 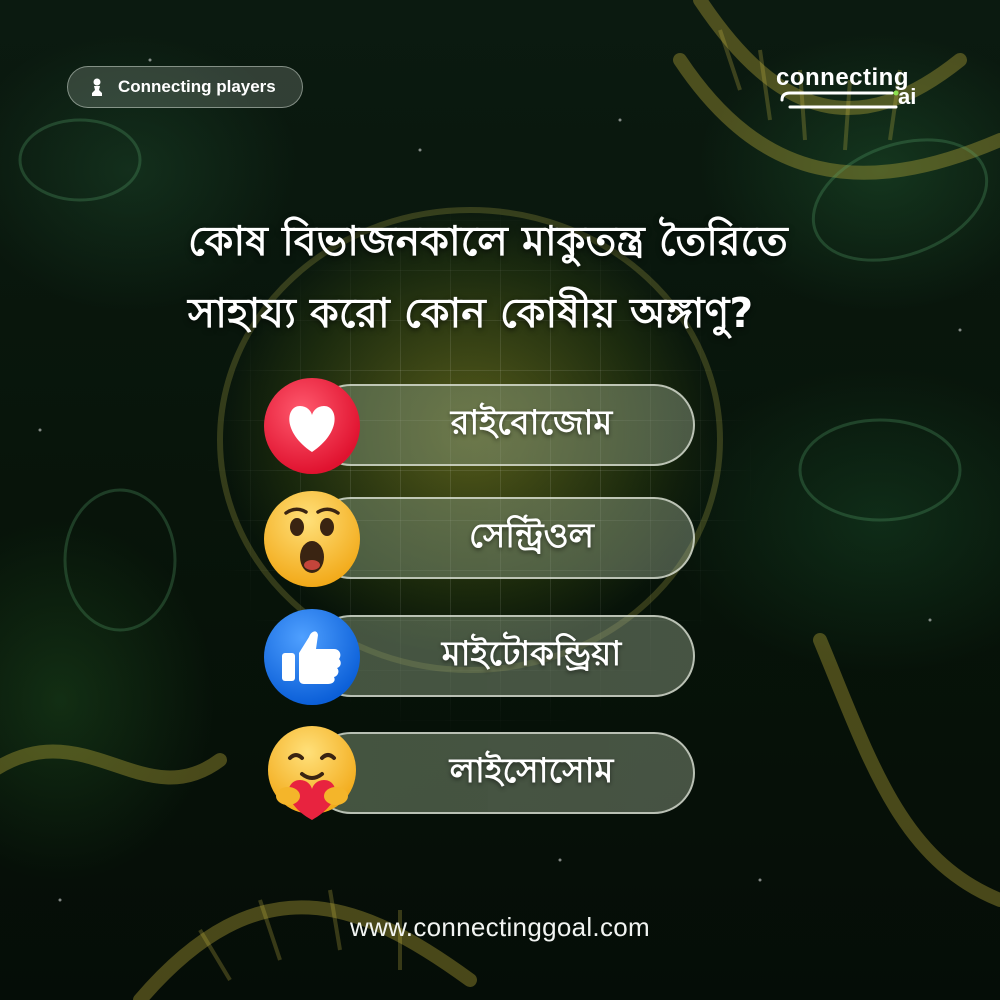 I want to click on answer-pill: রাইবোজোম, so click(x=502, y=425).